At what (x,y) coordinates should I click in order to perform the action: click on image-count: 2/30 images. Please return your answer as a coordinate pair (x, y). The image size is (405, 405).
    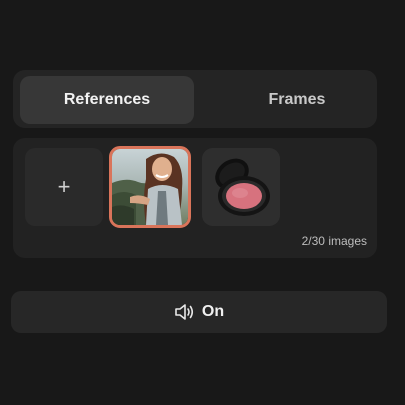
    Looking at the image, I should click on (334, 241).